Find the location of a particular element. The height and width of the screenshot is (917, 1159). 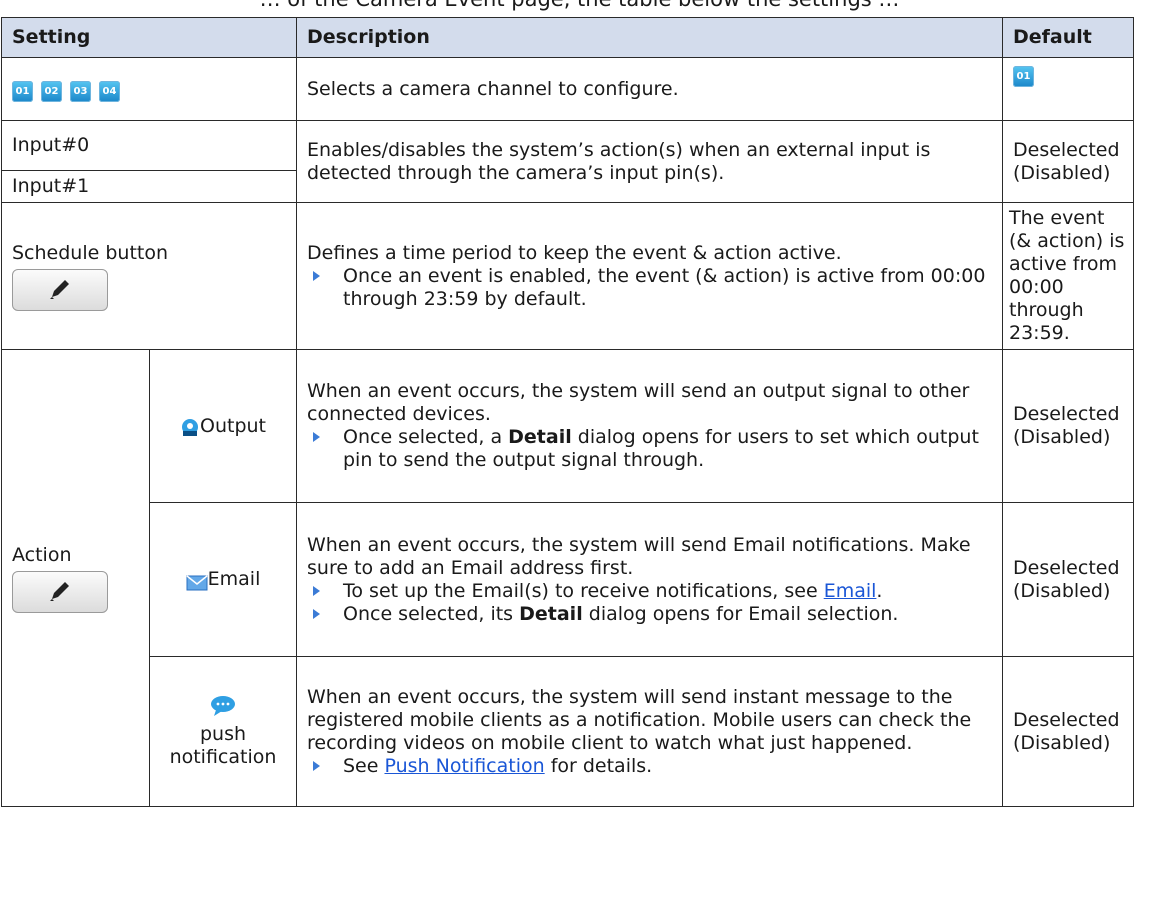

action-cell: Action is located at coordinates (75, 578).